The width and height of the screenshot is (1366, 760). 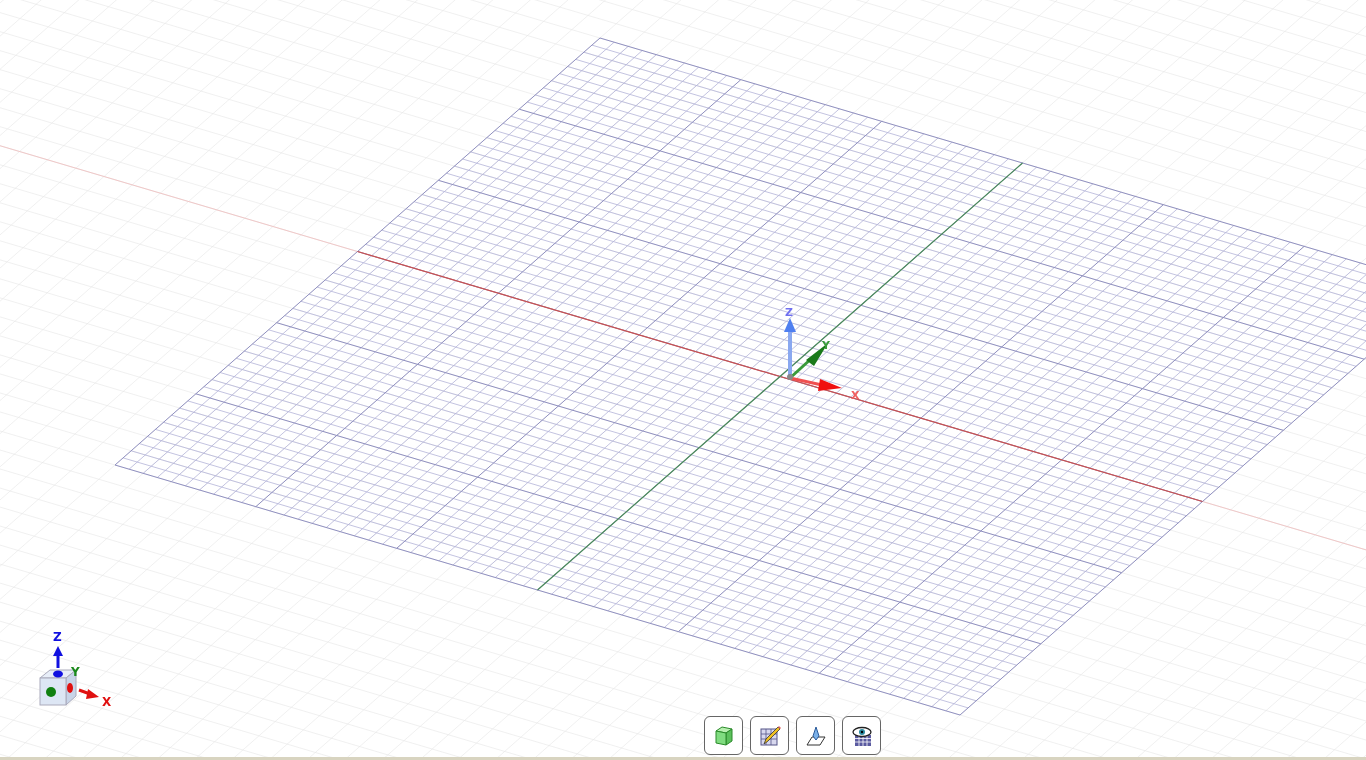 I want to click on view-tool-button, so click(x=861, y=735).